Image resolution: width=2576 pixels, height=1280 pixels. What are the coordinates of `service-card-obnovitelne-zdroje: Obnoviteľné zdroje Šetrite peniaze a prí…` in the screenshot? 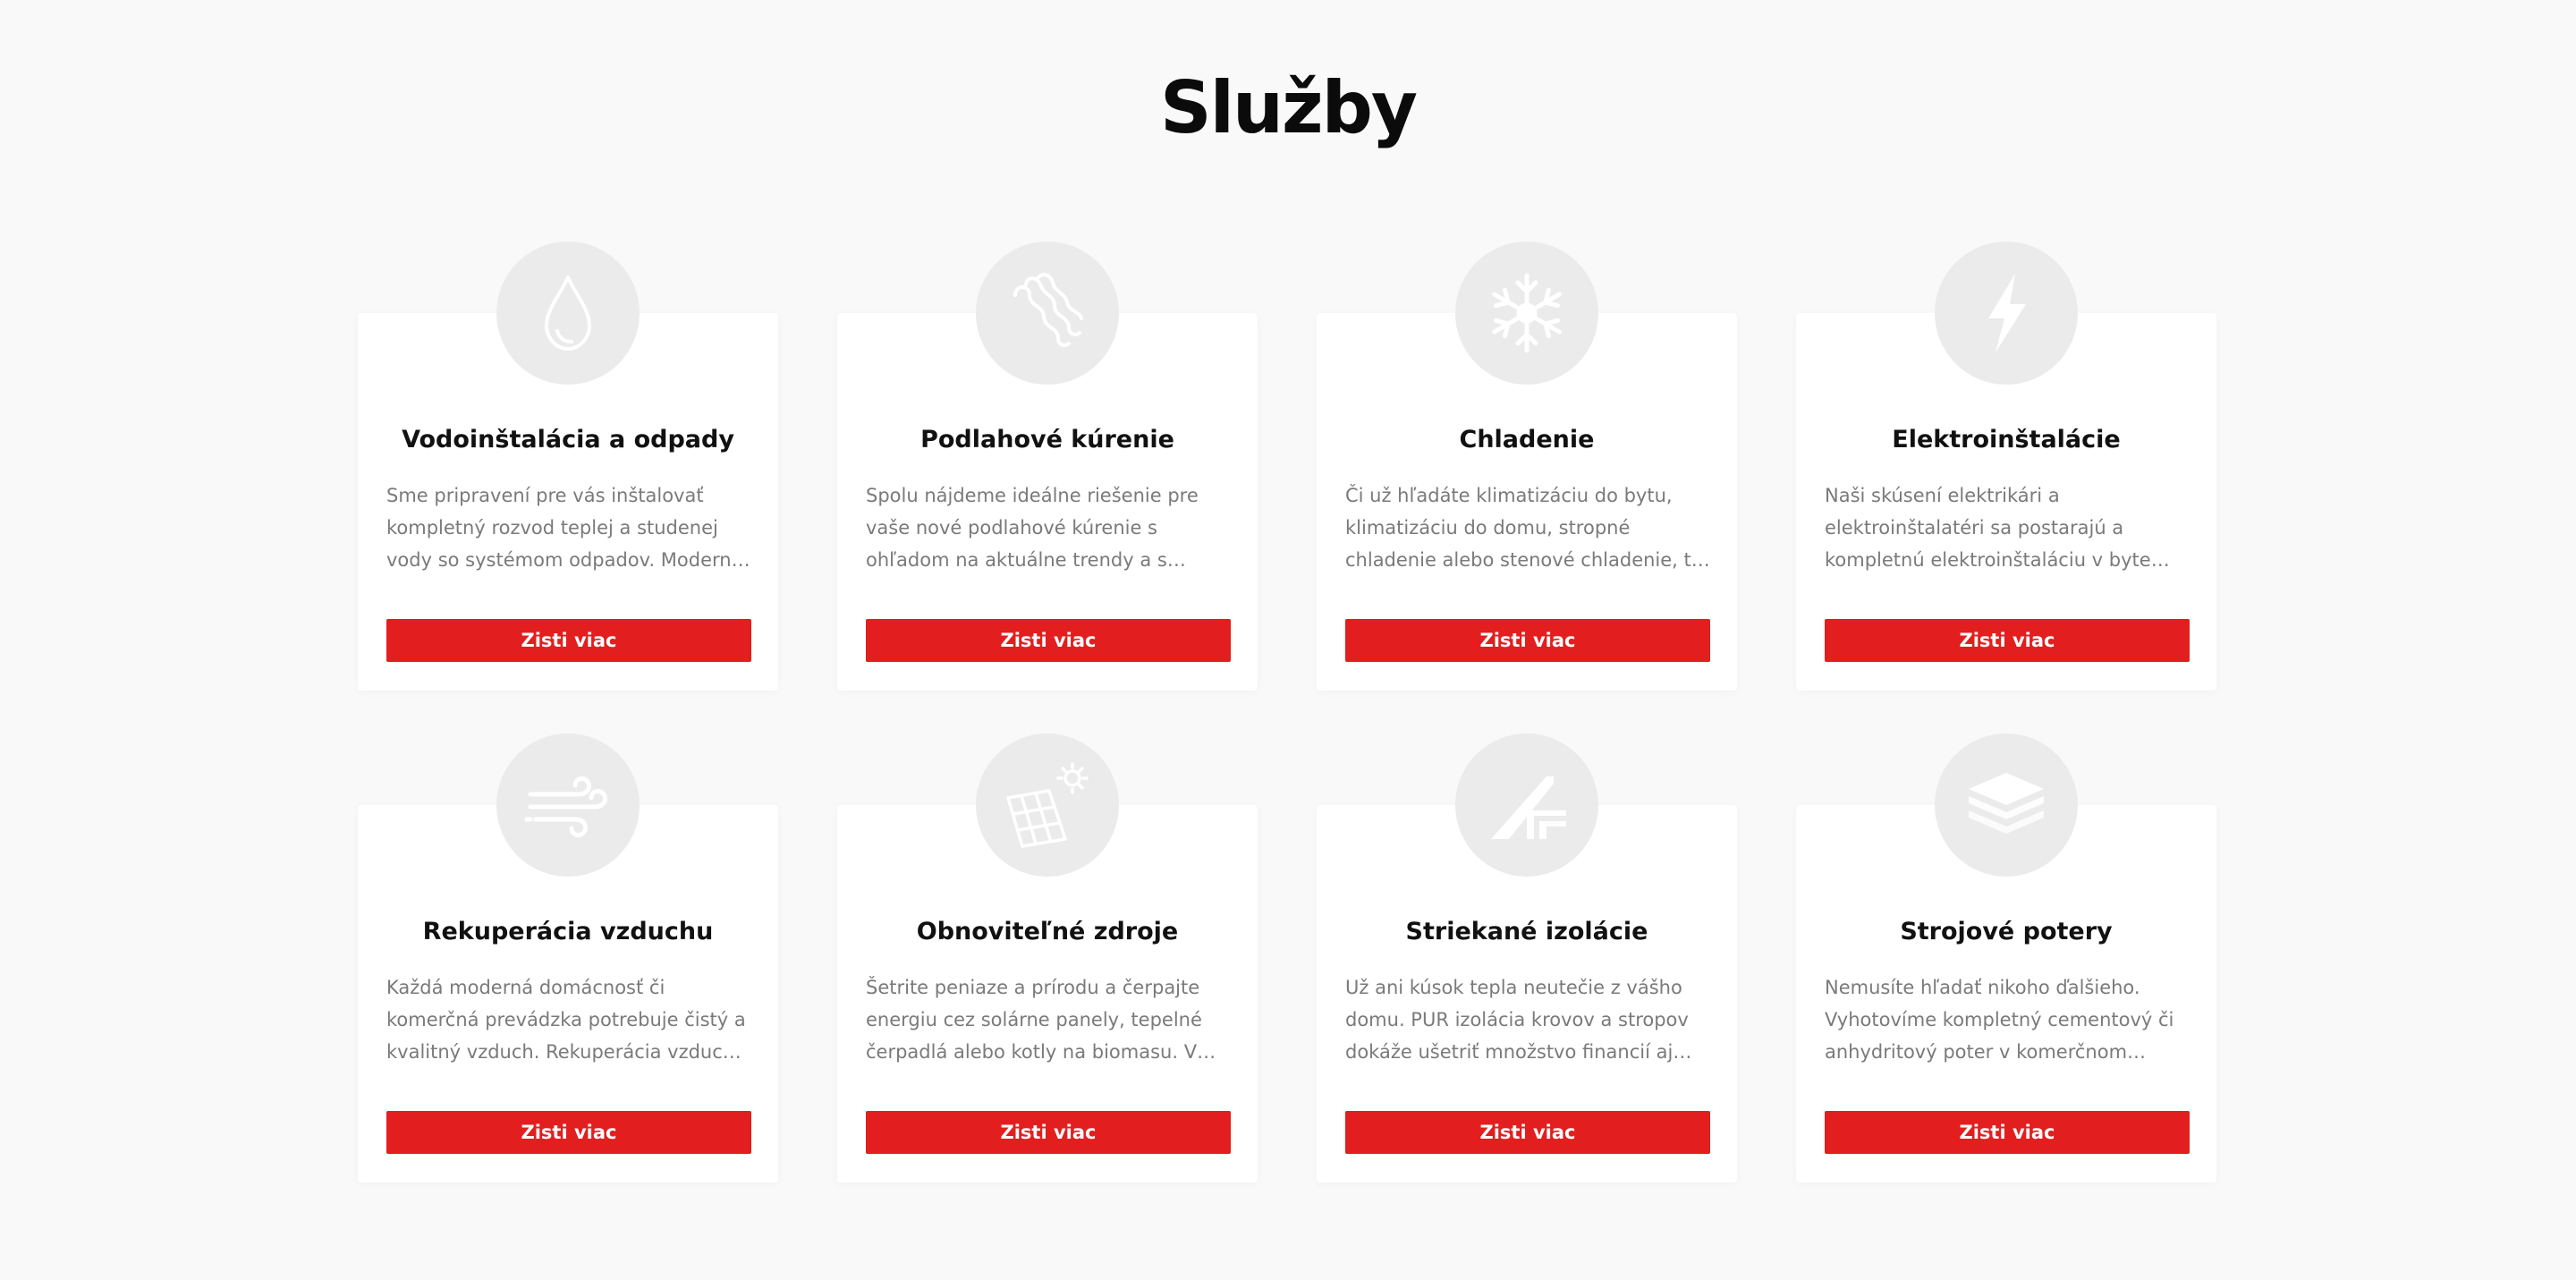 It's located at (1047, 958).